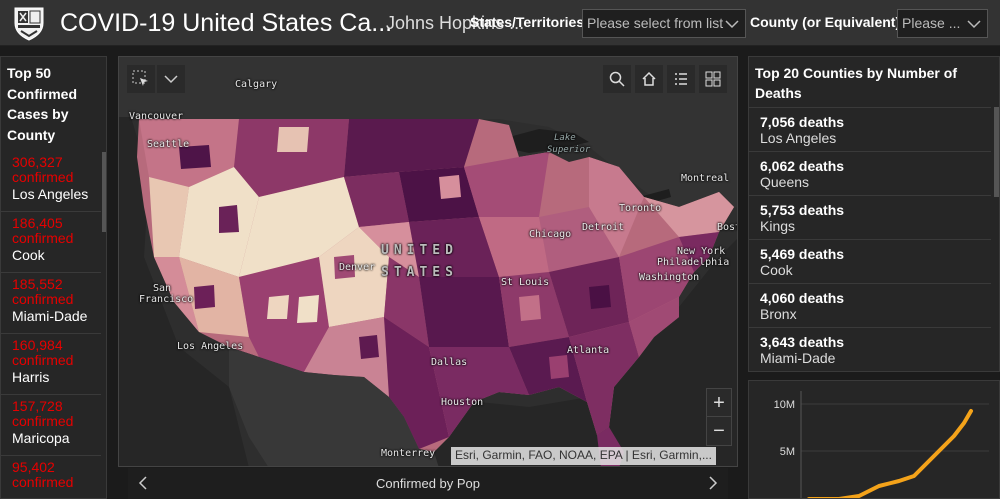  What do you see at coordinates (802, 122) in the screenshot?
I see `deaths-count: 7,056 deaths` at bounding box center [802, 122].